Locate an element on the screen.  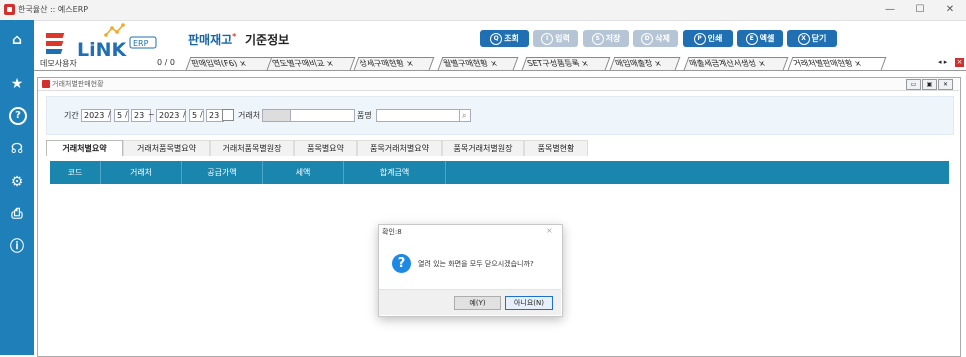
star-icon: ★ is located at coordinates (17, 84).